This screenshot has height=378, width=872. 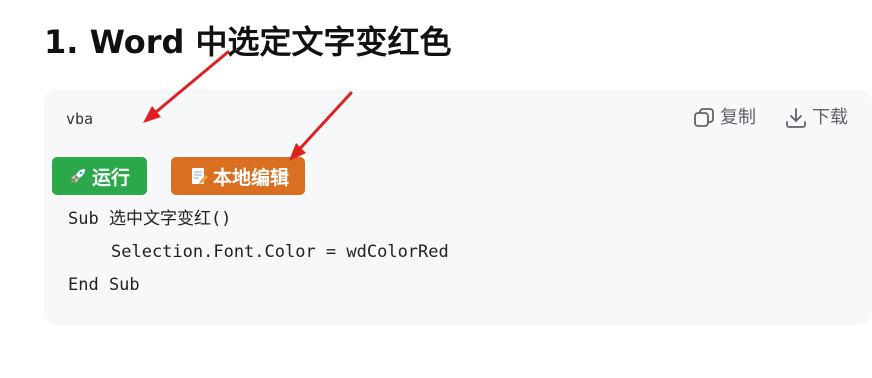 I want to click on download-icon, so click(x=796, y=118).